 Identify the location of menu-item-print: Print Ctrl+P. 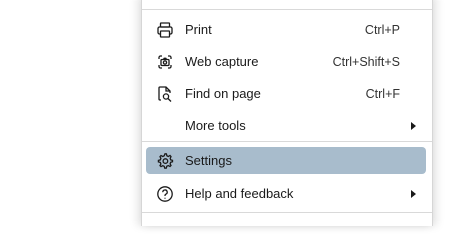
(286, 29).